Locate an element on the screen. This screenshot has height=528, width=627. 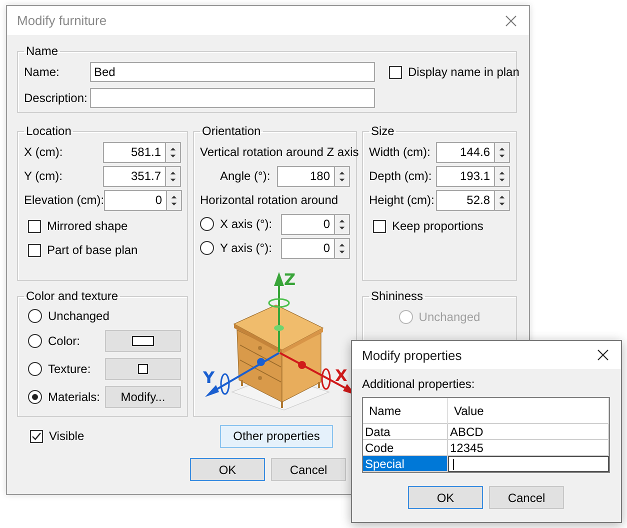
name-field: Bed is located at coordinates (232, 72).